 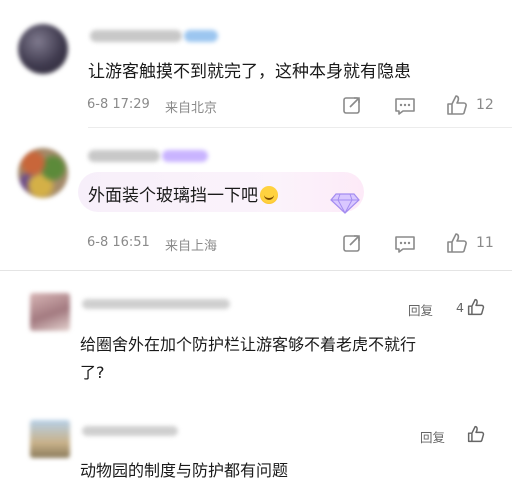 I want to click on comment-text: 外面装个玻璃挡一下吧, so click(x=183, y=193).